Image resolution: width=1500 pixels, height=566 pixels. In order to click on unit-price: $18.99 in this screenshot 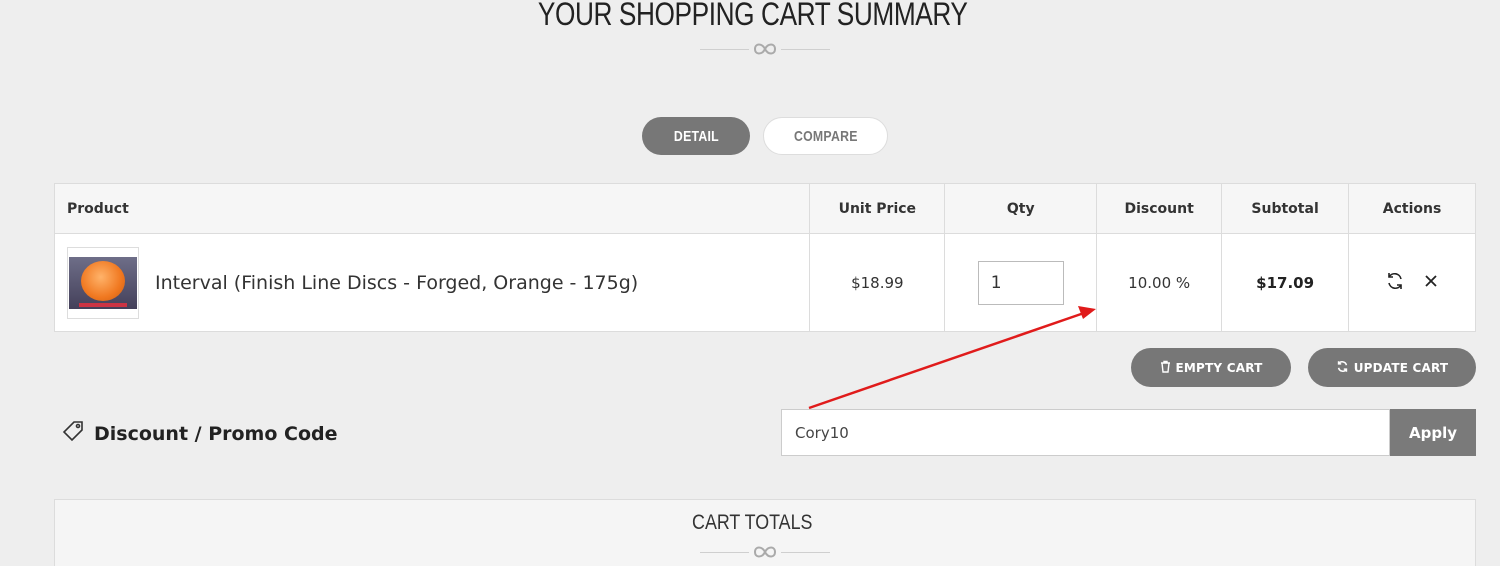, I will do `click(877, 282)`.